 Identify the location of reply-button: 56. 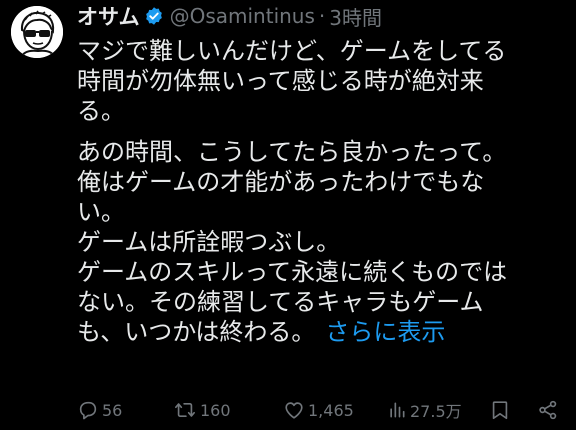
(99, 410).